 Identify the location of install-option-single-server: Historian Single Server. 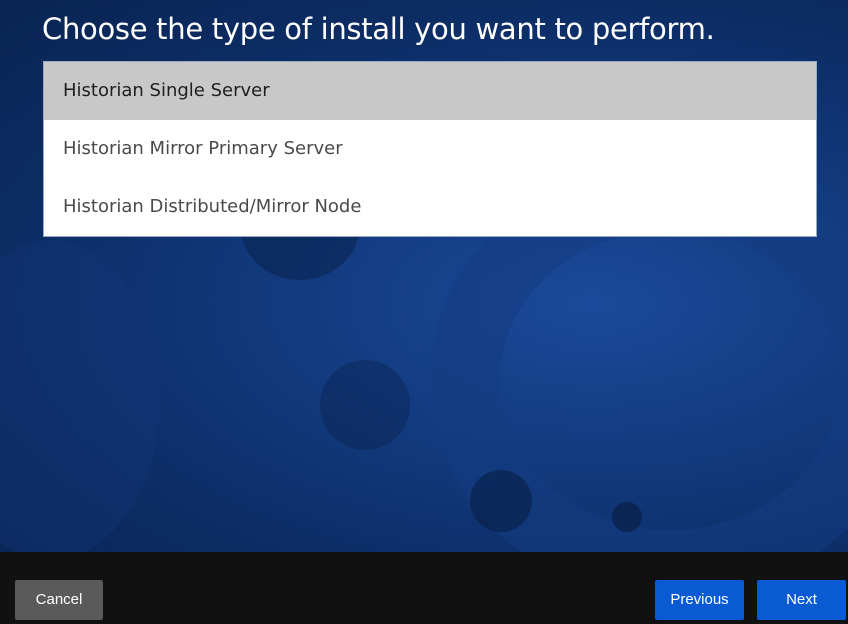
(430, 91).